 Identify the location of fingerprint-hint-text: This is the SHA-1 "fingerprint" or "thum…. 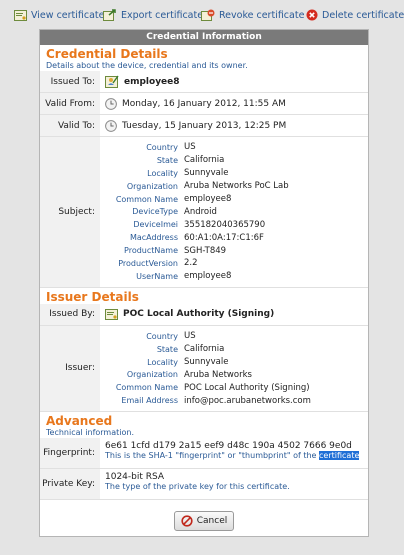
(212, 456).